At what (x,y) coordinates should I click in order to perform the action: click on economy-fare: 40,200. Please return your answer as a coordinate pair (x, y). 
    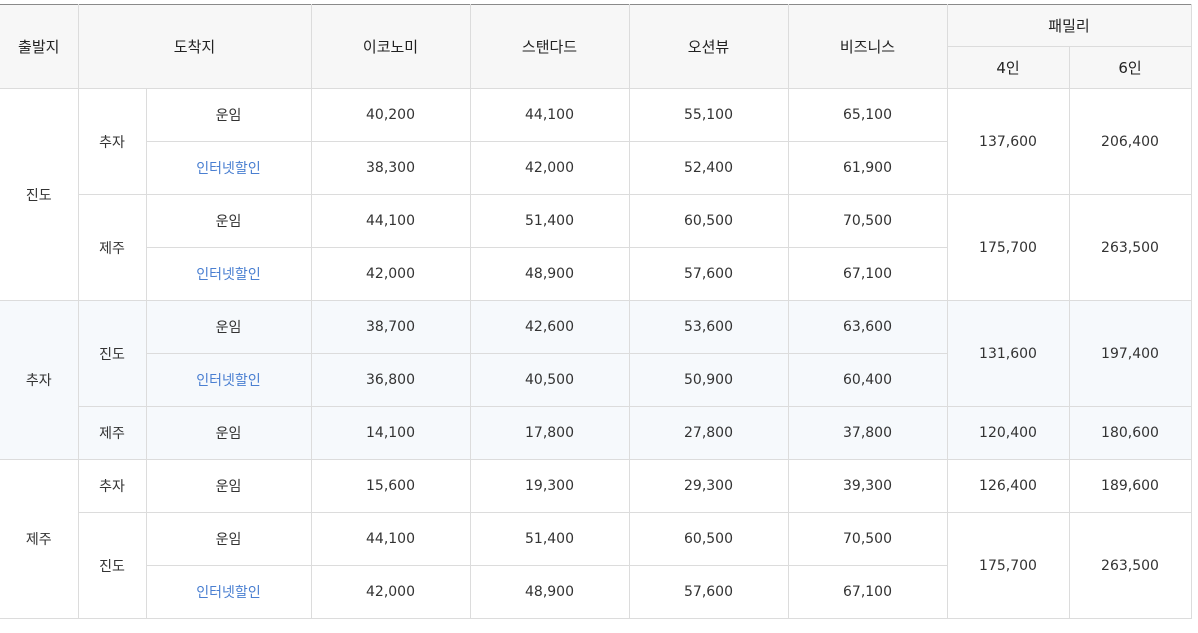
    Looking at the image, I should click on (390, 115).